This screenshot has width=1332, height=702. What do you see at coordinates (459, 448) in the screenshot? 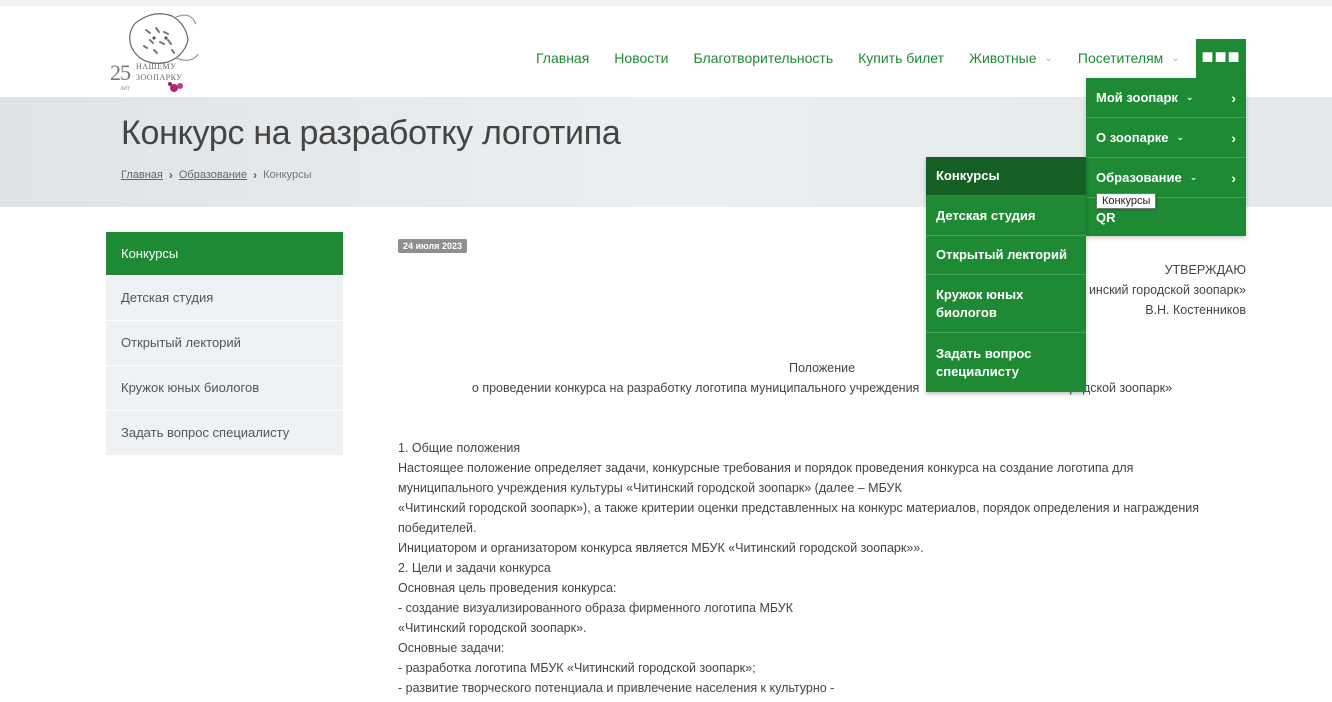
I see `paragraph: 1. Общие положения` at bounding box center [459, 448].